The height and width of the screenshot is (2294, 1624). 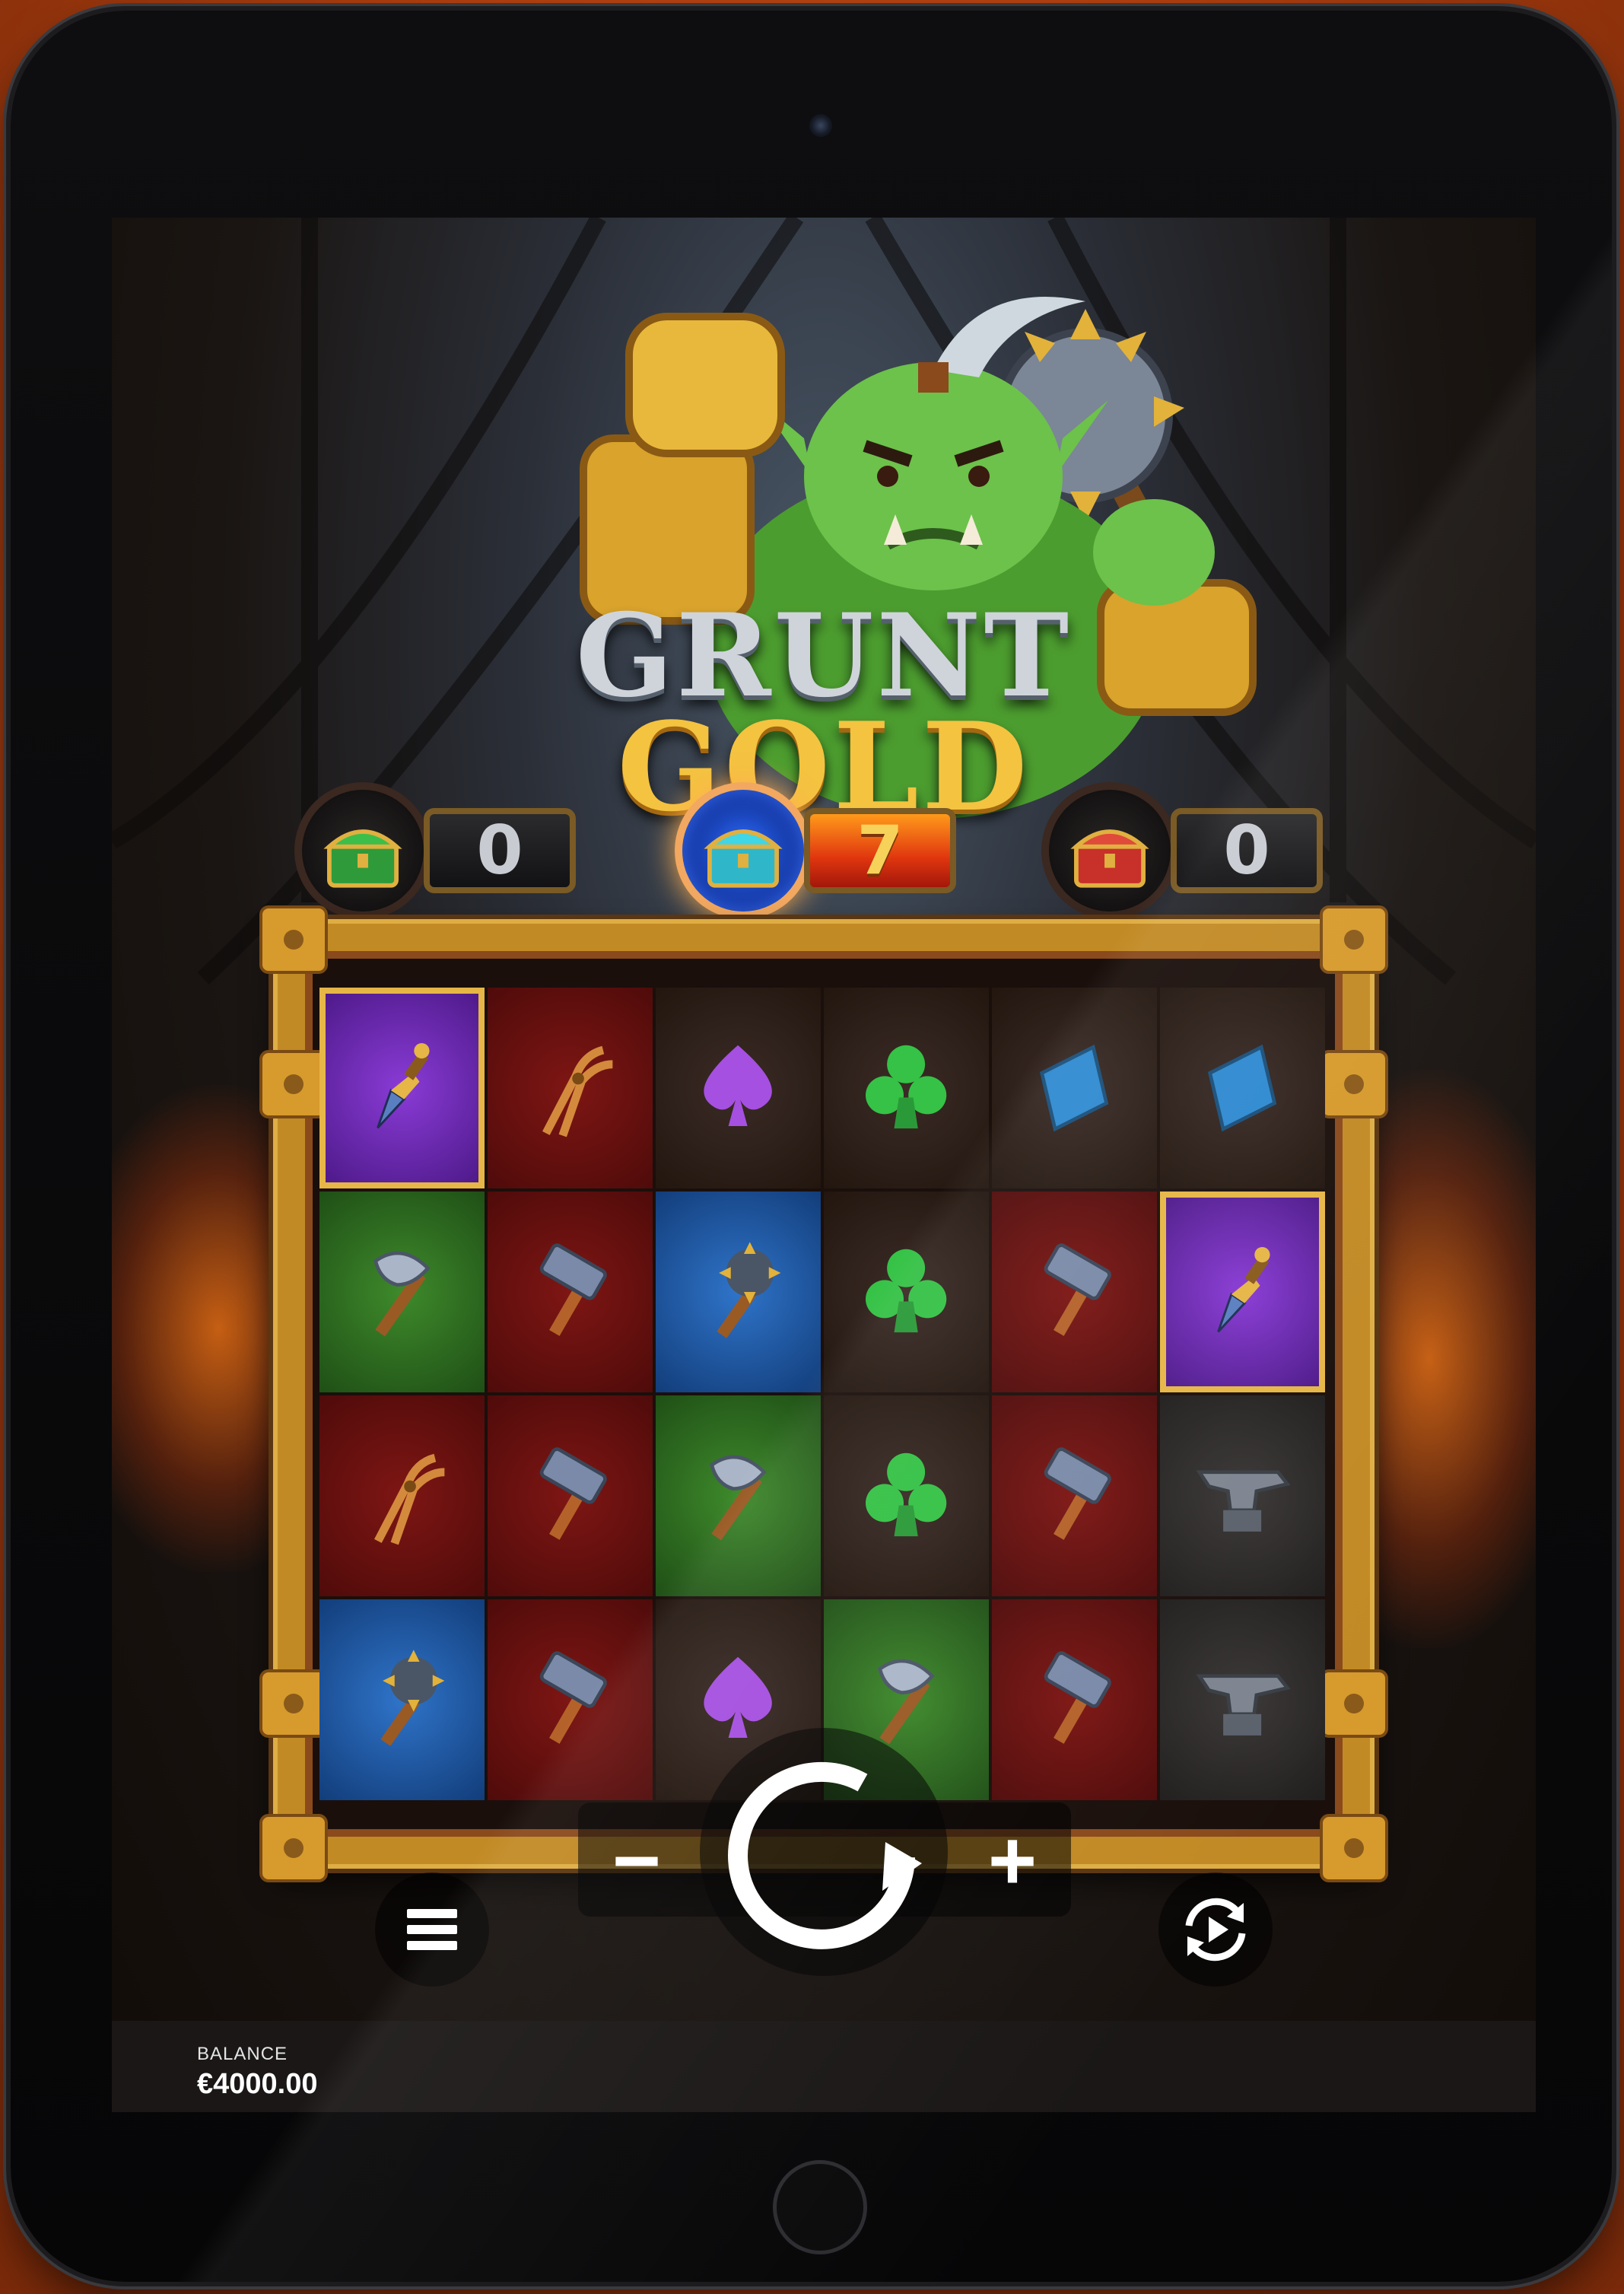 What do you see at coordinates (362, 851) in the screenshot?
I see `green-chest-icon` at bounding box center [362, 851].